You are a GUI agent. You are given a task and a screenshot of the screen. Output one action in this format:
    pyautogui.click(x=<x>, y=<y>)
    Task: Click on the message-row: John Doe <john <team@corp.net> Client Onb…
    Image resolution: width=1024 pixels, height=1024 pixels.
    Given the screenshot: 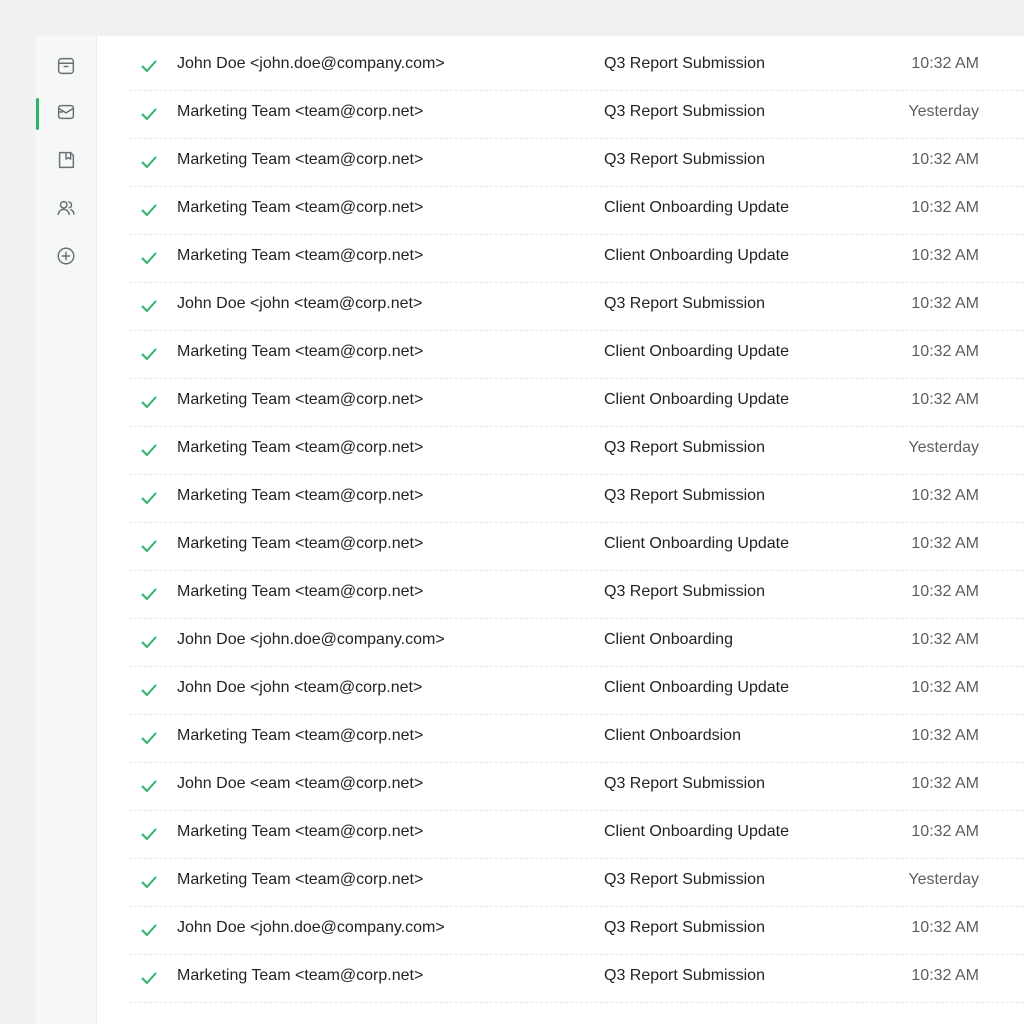 What is the action you would take?
    pyautogui.click(x=576, y=691)
    